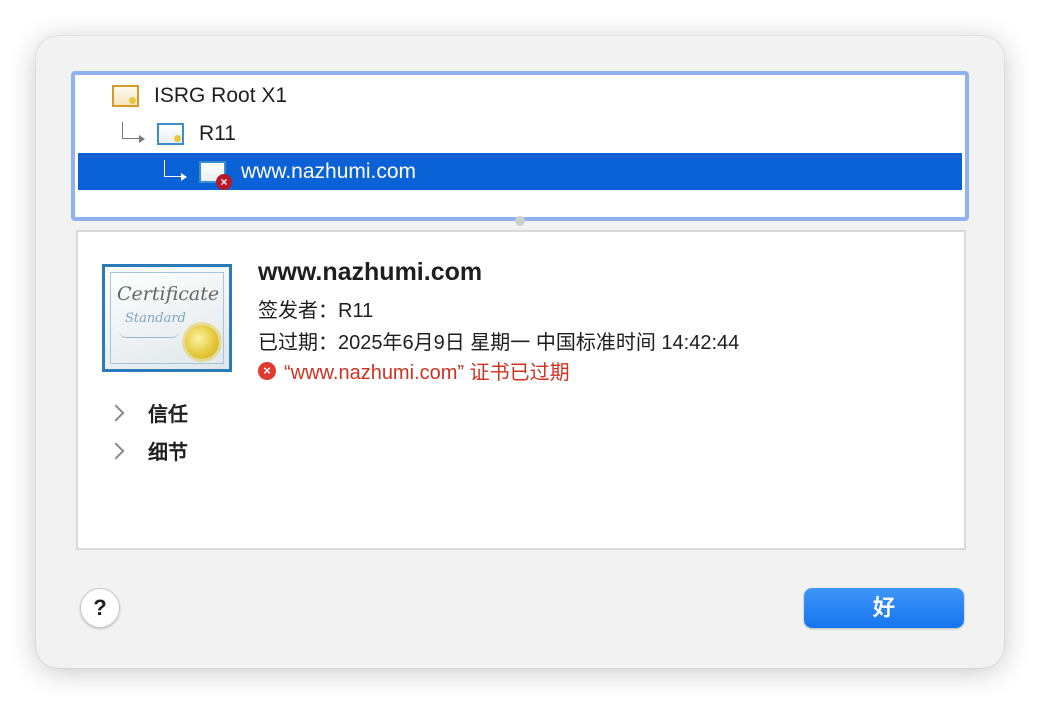  I want to click on certificate-intermediate-icon, so click(170, 133).